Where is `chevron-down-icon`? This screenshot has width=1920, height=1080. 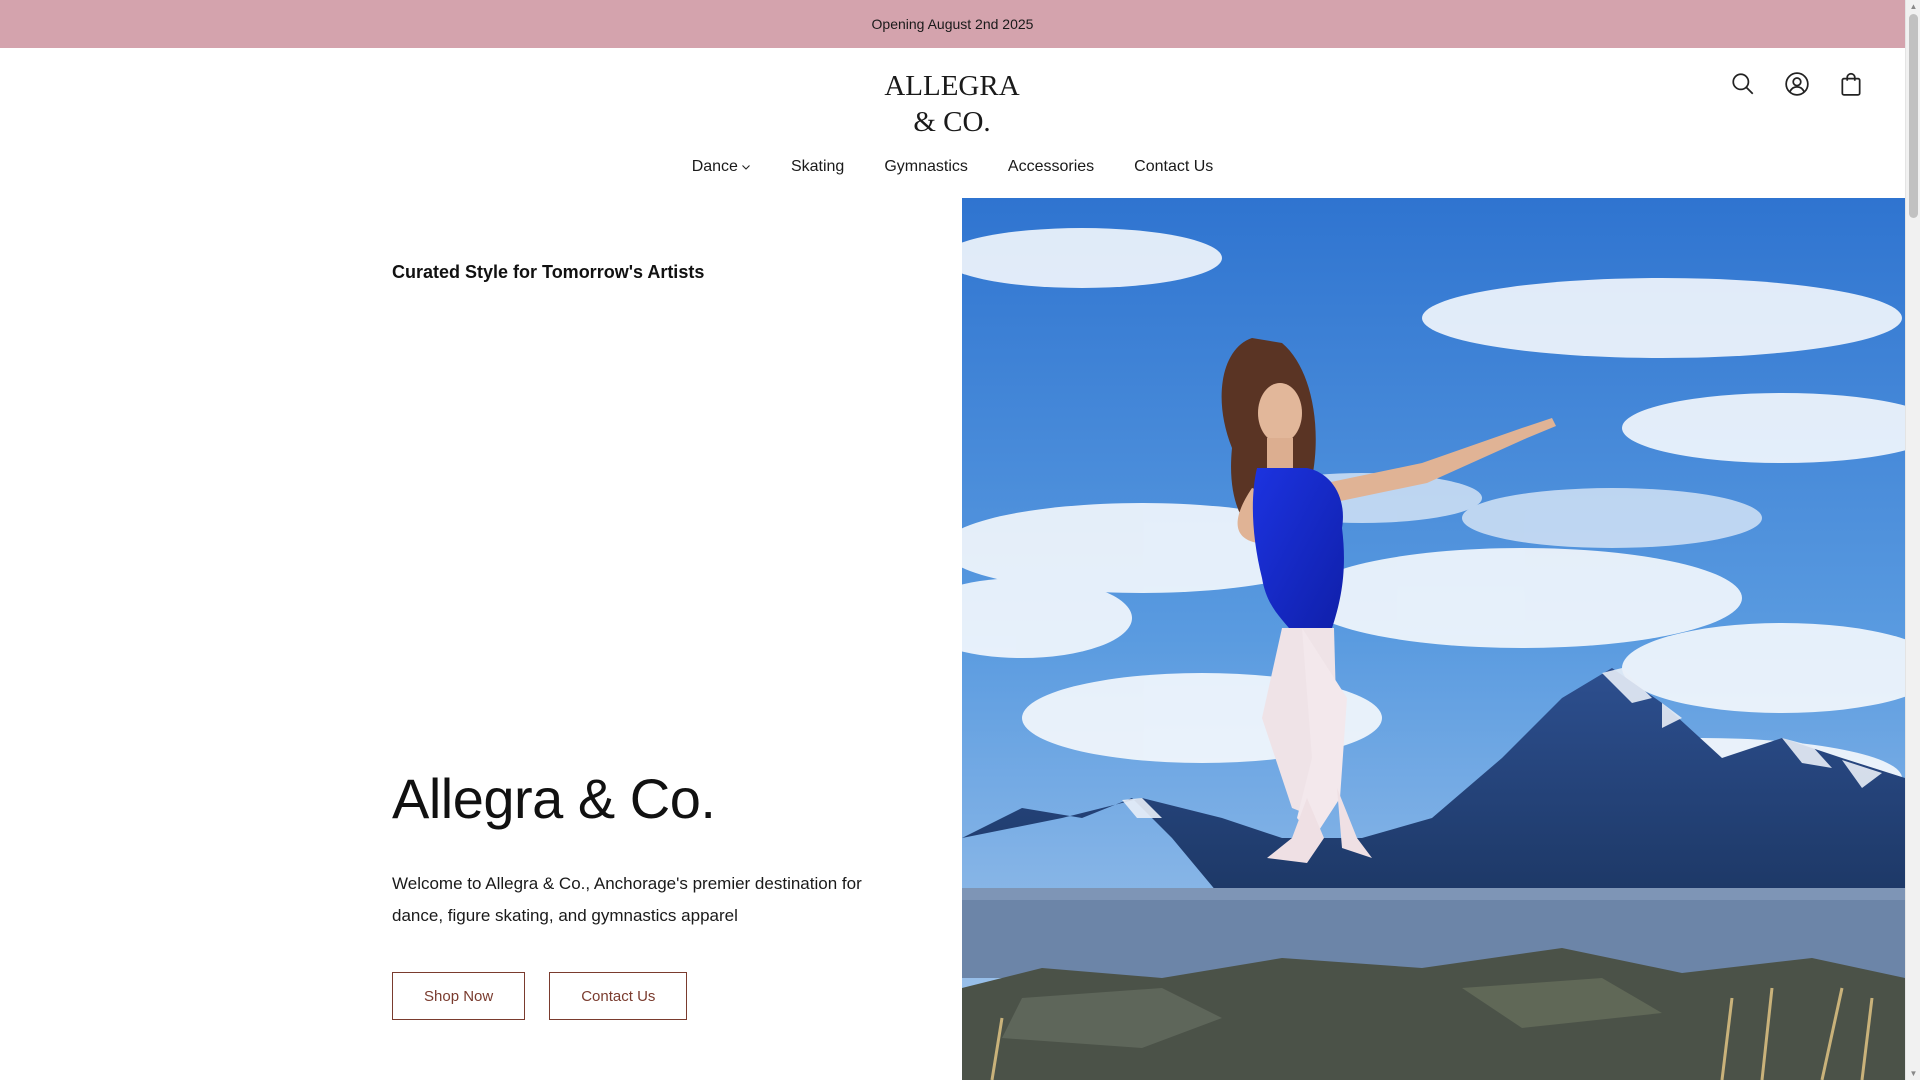 chevron-down-icon is located at coordinates (746, 167).